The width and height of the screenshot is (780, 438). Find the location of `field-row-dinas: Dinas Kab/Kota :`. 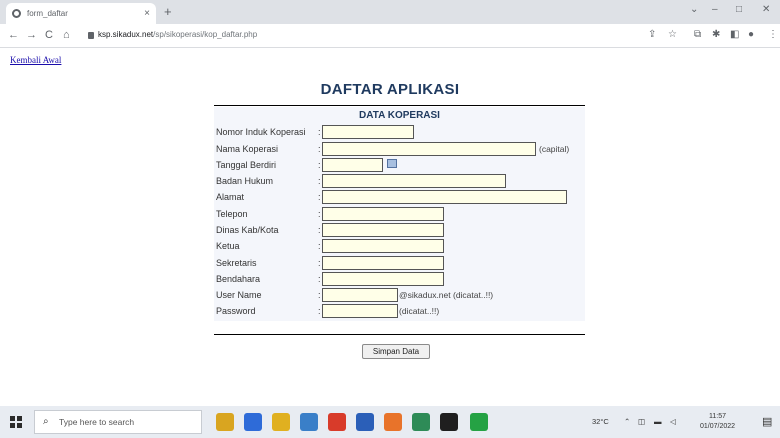

field-row-dinas: Dinas Kab/Kota : is located at coordinates (400, 230).